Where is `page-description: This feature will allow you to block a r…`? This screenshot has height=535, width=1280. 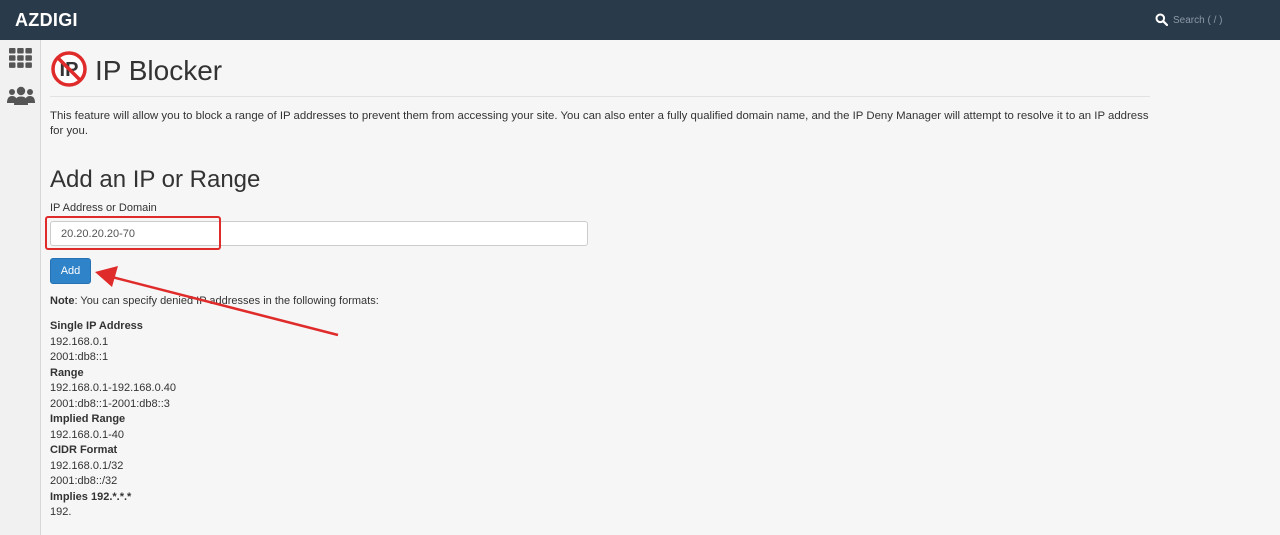
page-description: This feature will allow you to block a r… is located at coordinates (599, 123).